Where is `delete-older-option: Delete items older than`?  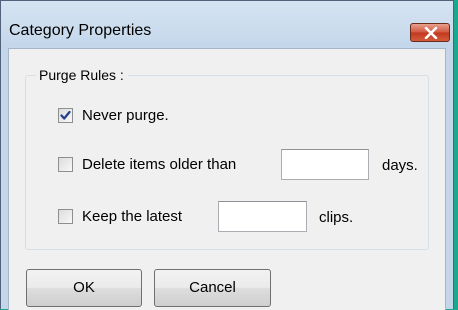 delete-older-option: Delete items older than is located at coordinates (168, 166).